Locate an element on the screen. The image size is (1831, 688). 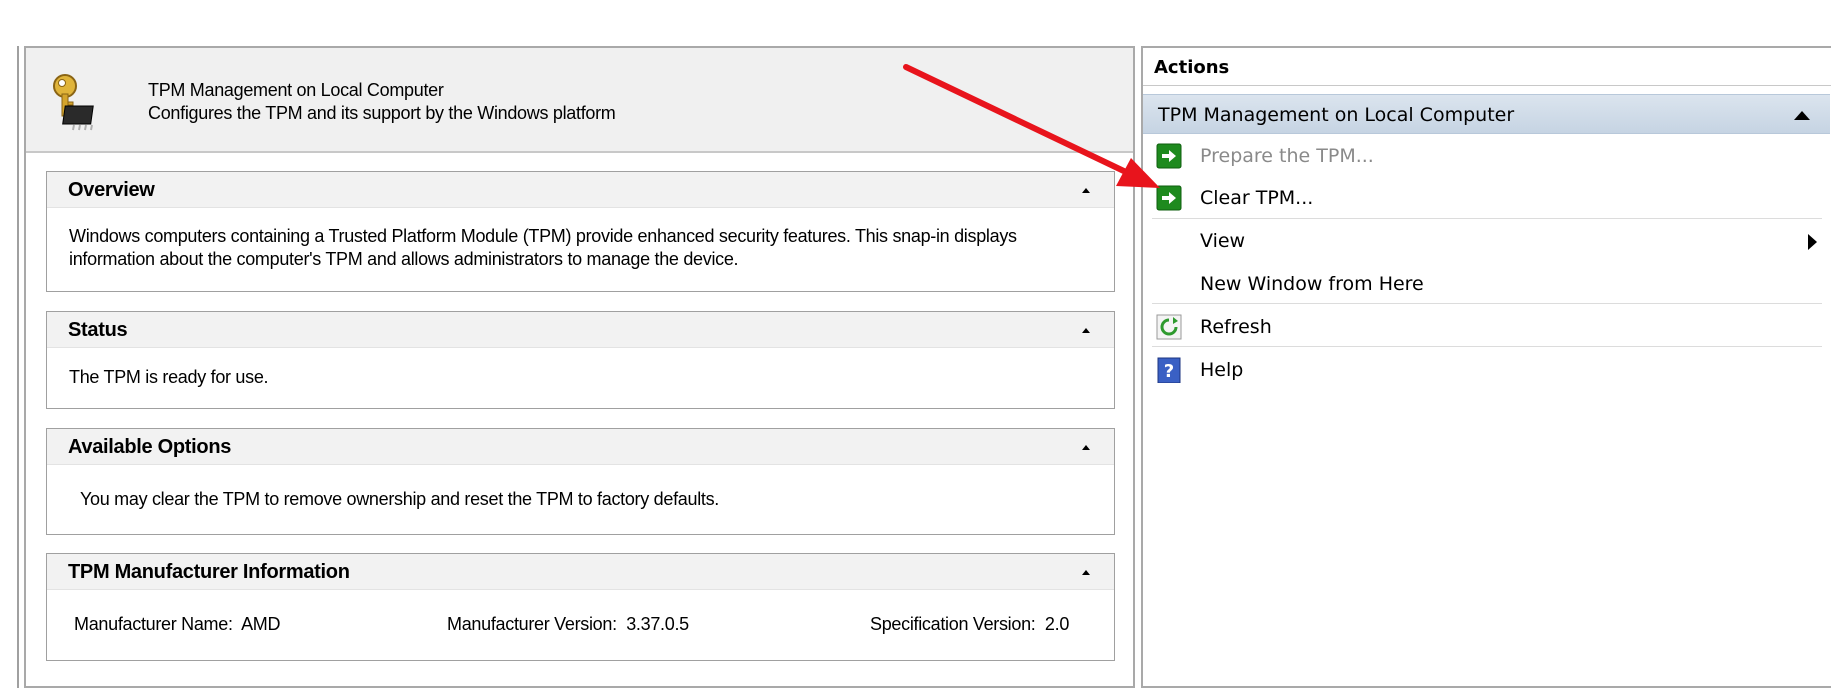
manufacturer-name-value: AMD is located at coordinates (261, 624).